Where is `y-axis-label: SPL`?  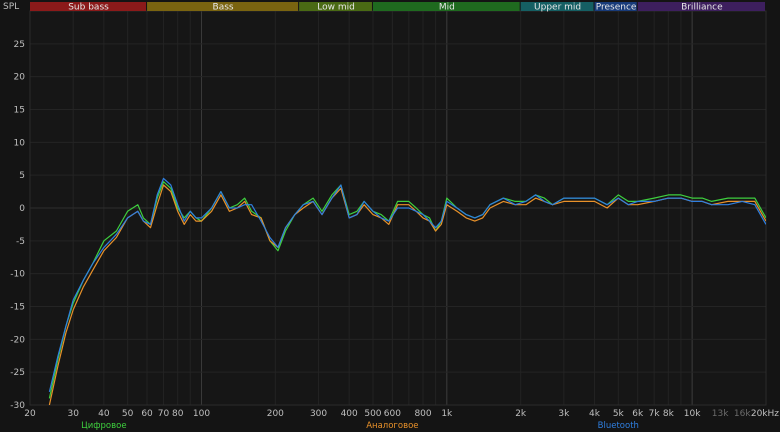 y-axis-label: SPL is located at coordinates (11, 7).